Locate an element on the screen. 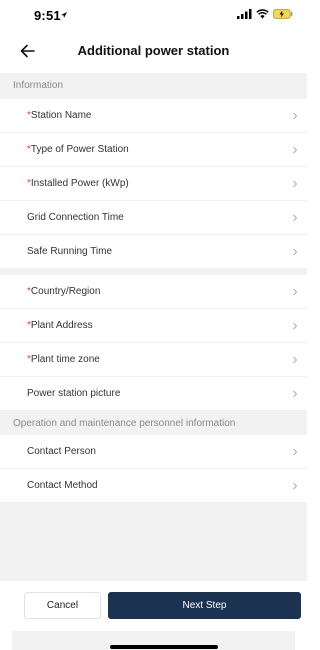 This screenshot has height=650, width=320. row-plant-address: *Plant Address is located at coordinates (153, 326).